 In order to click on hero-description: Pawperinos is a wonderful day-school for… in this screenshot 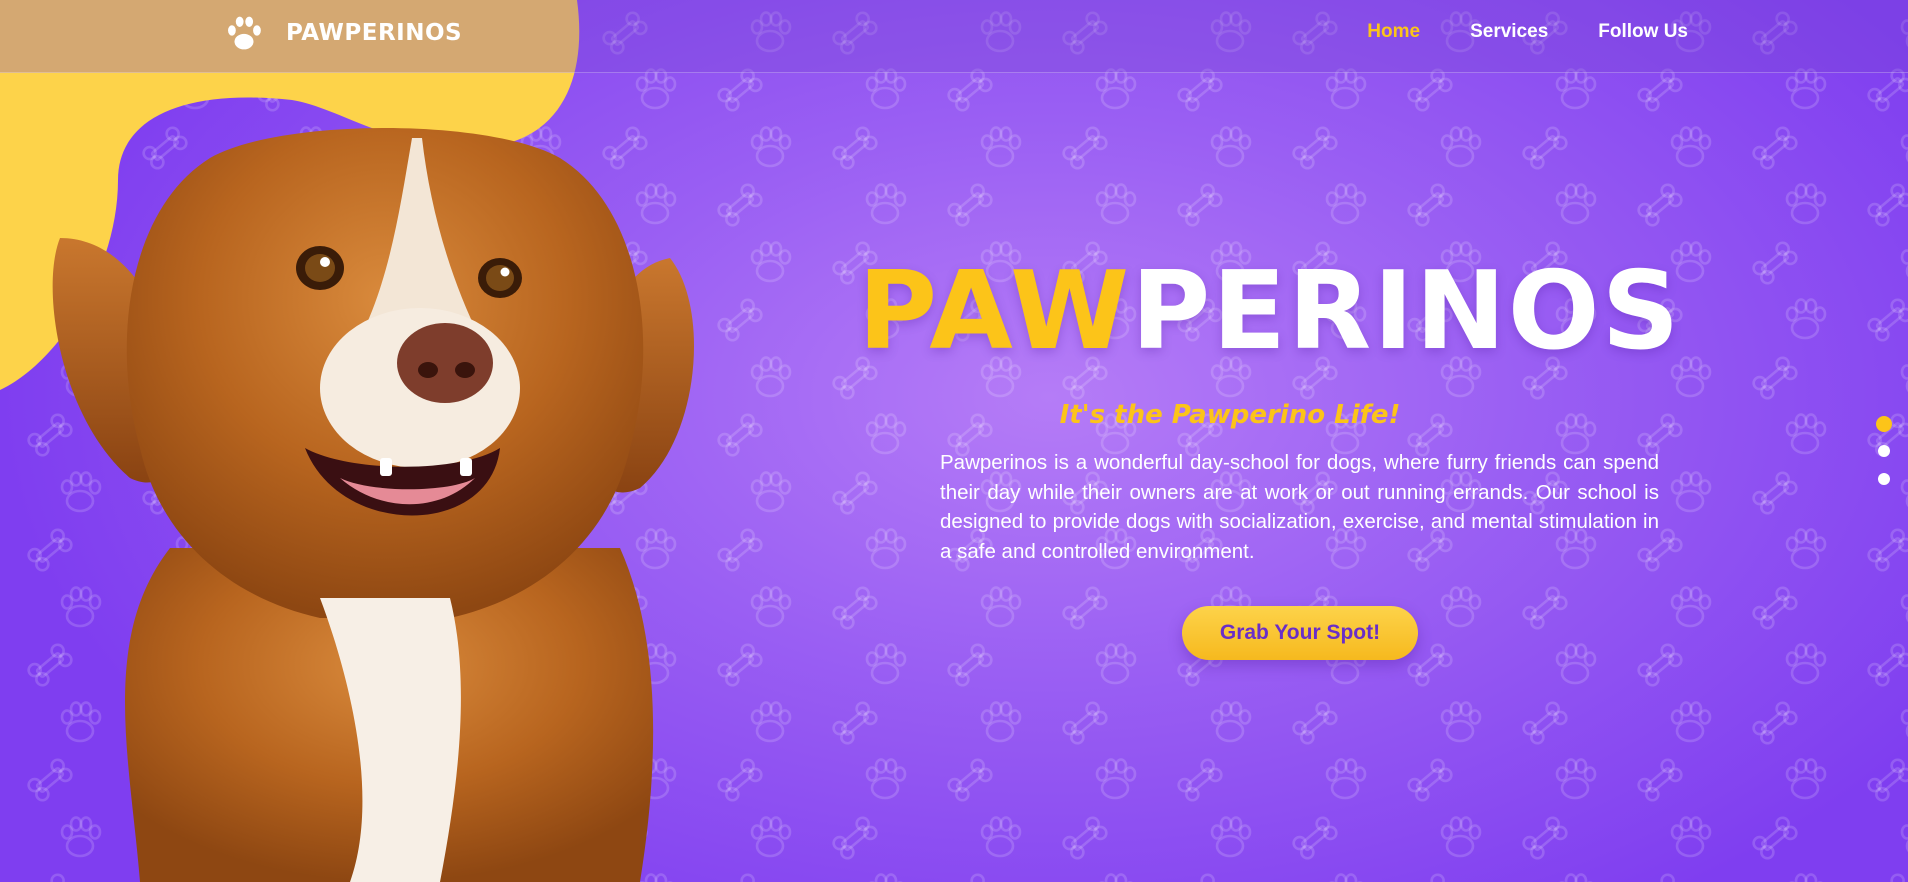, I will do `click(1299, 507)`.